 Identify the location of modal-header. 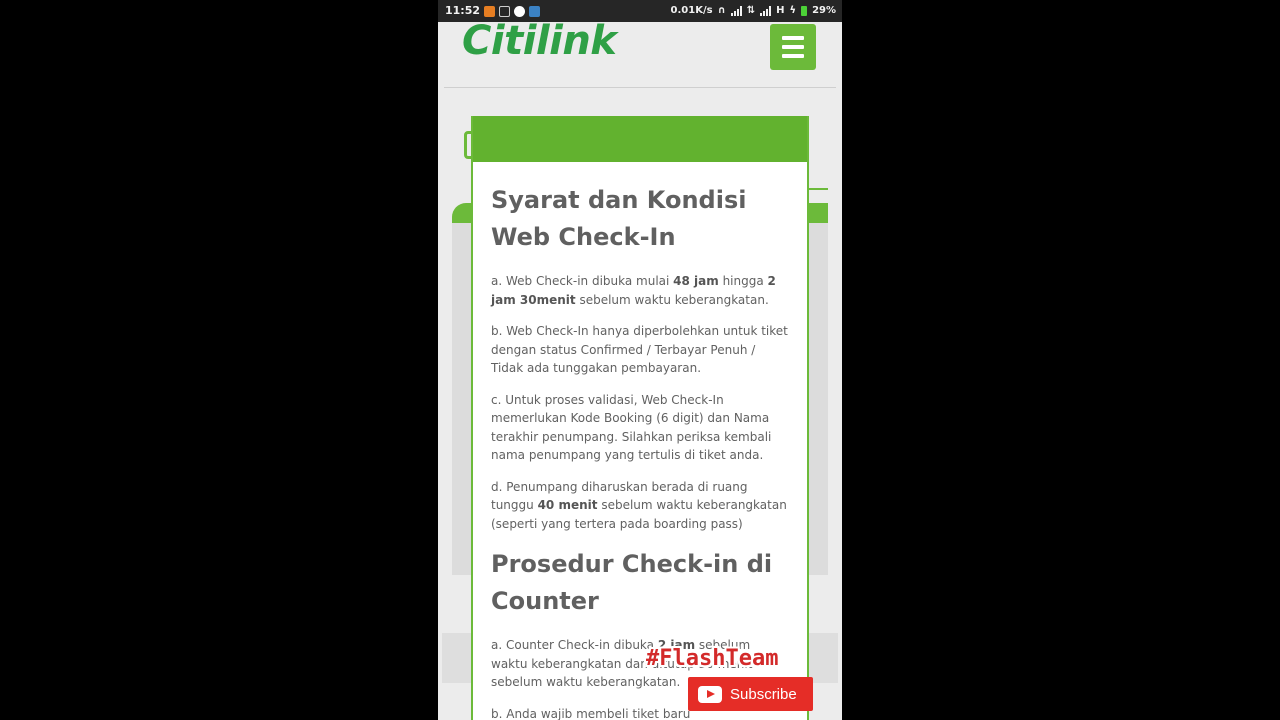
(640, 139).